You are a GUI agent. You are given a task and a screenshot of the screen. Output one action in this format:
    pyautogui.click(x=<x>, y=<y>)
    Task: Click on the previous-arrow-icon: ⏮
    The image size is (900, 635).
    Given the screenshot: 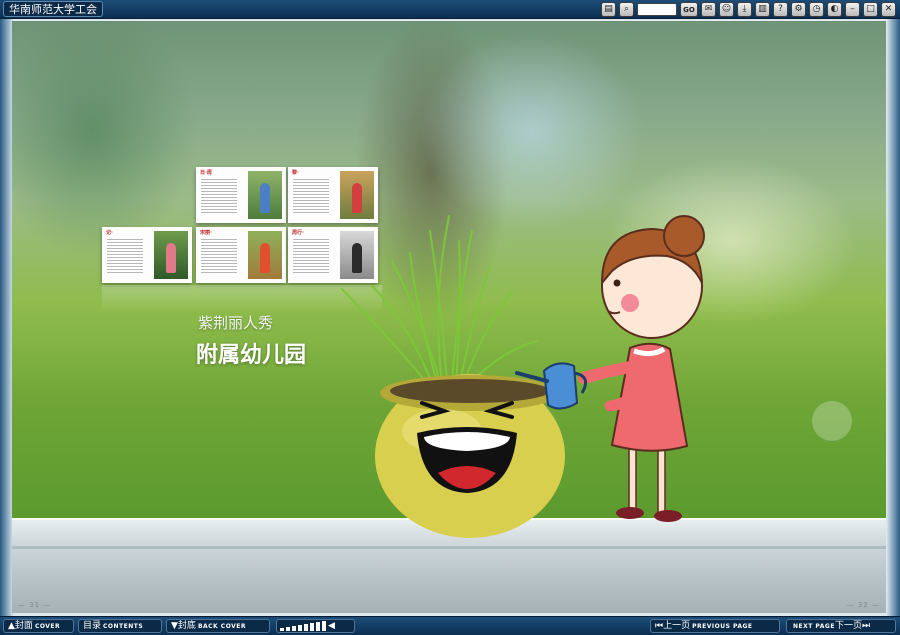 What is the action you would take?
    pyautogui.click(x=659, y=626)
    